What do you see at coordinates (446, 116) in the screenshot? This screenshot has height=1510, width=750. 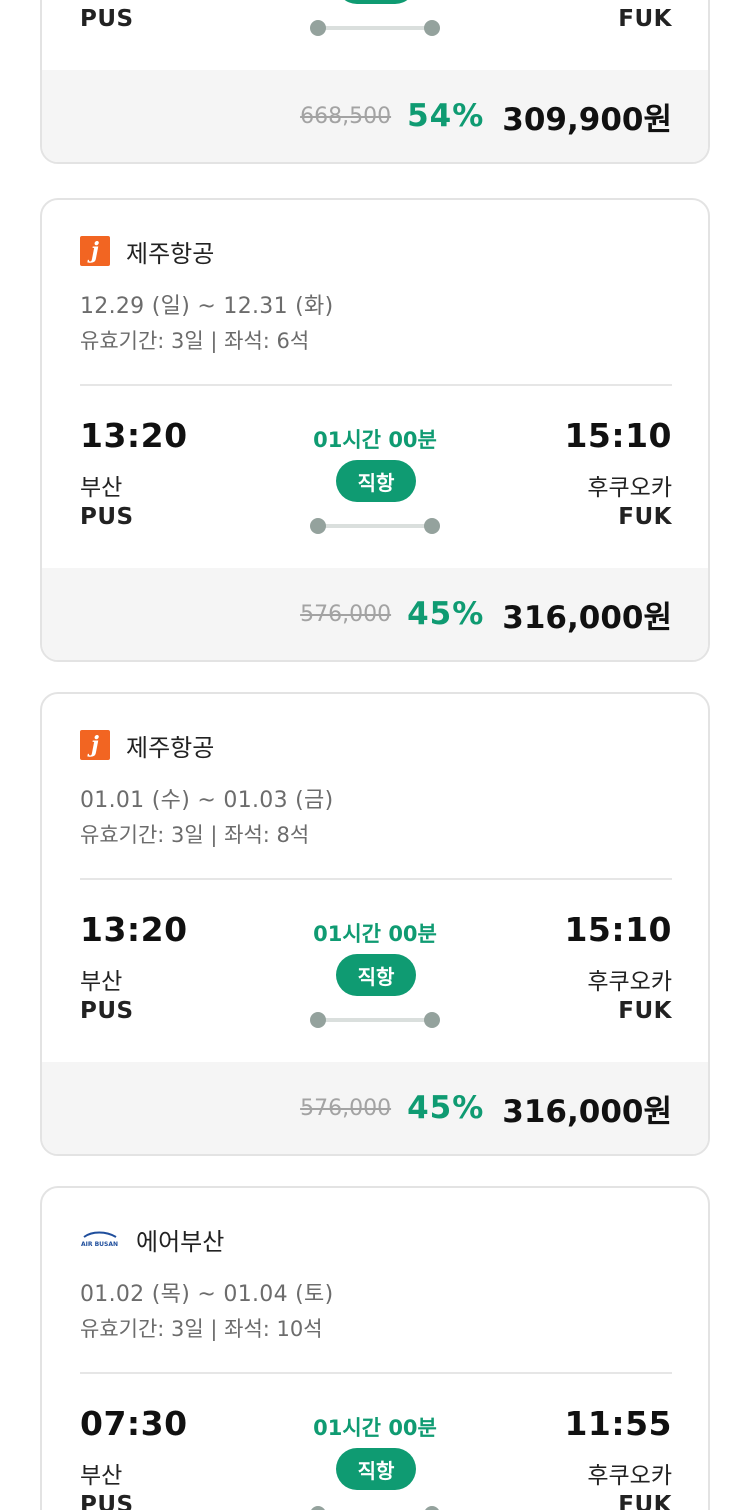 I see `discount-rate: 54%` at bounding box center [446, 116].